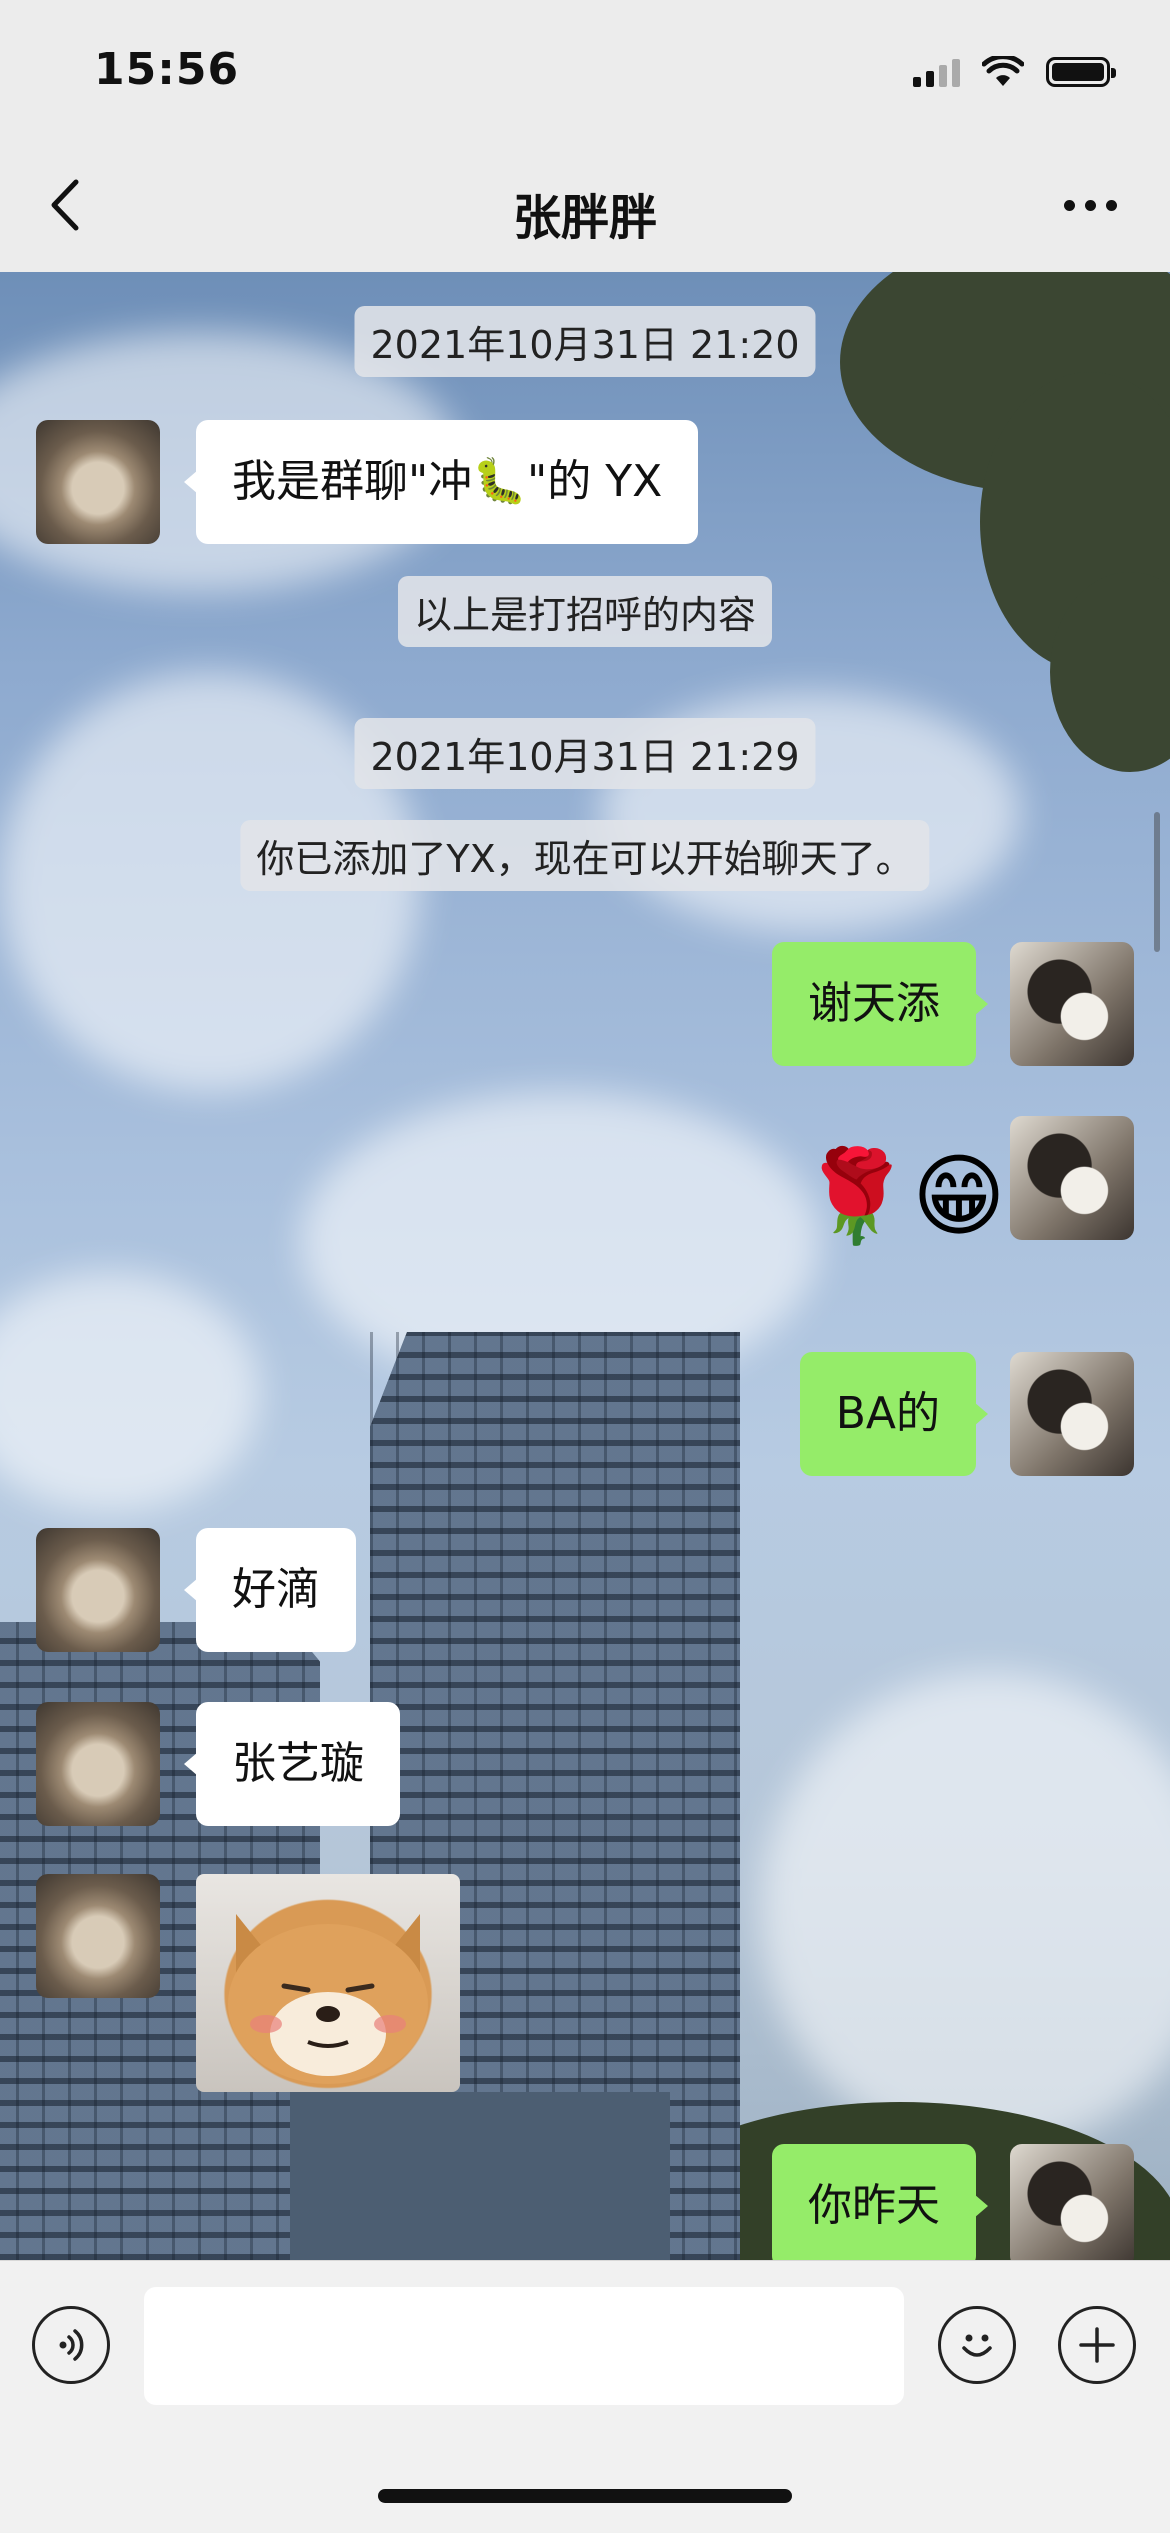 The image size is (1170, 2533). I want to click on message-outgoing: BA的, so click(894, 1414).